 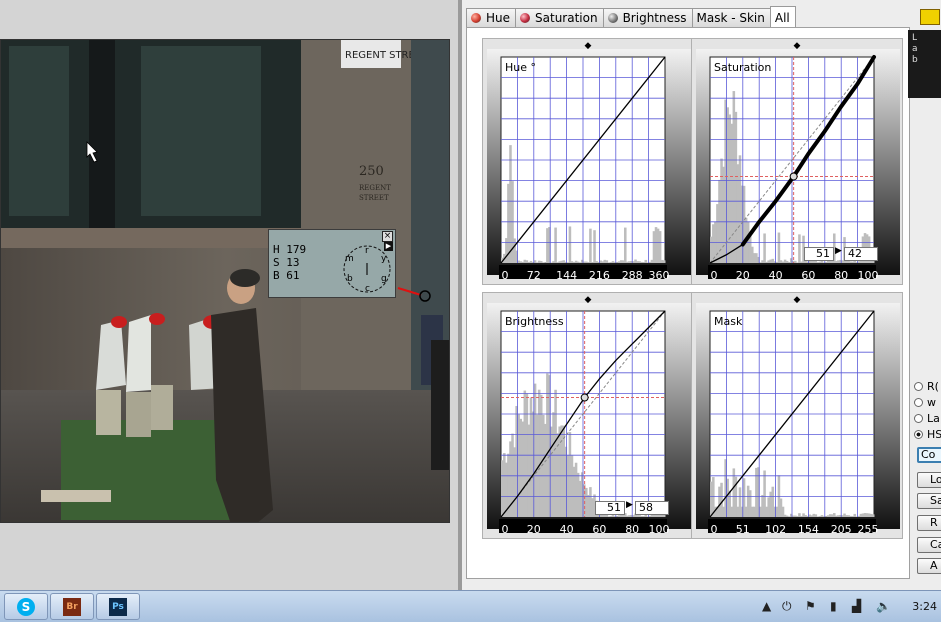 I want to click on wheel-letter: c, so click(x=367, y=289).